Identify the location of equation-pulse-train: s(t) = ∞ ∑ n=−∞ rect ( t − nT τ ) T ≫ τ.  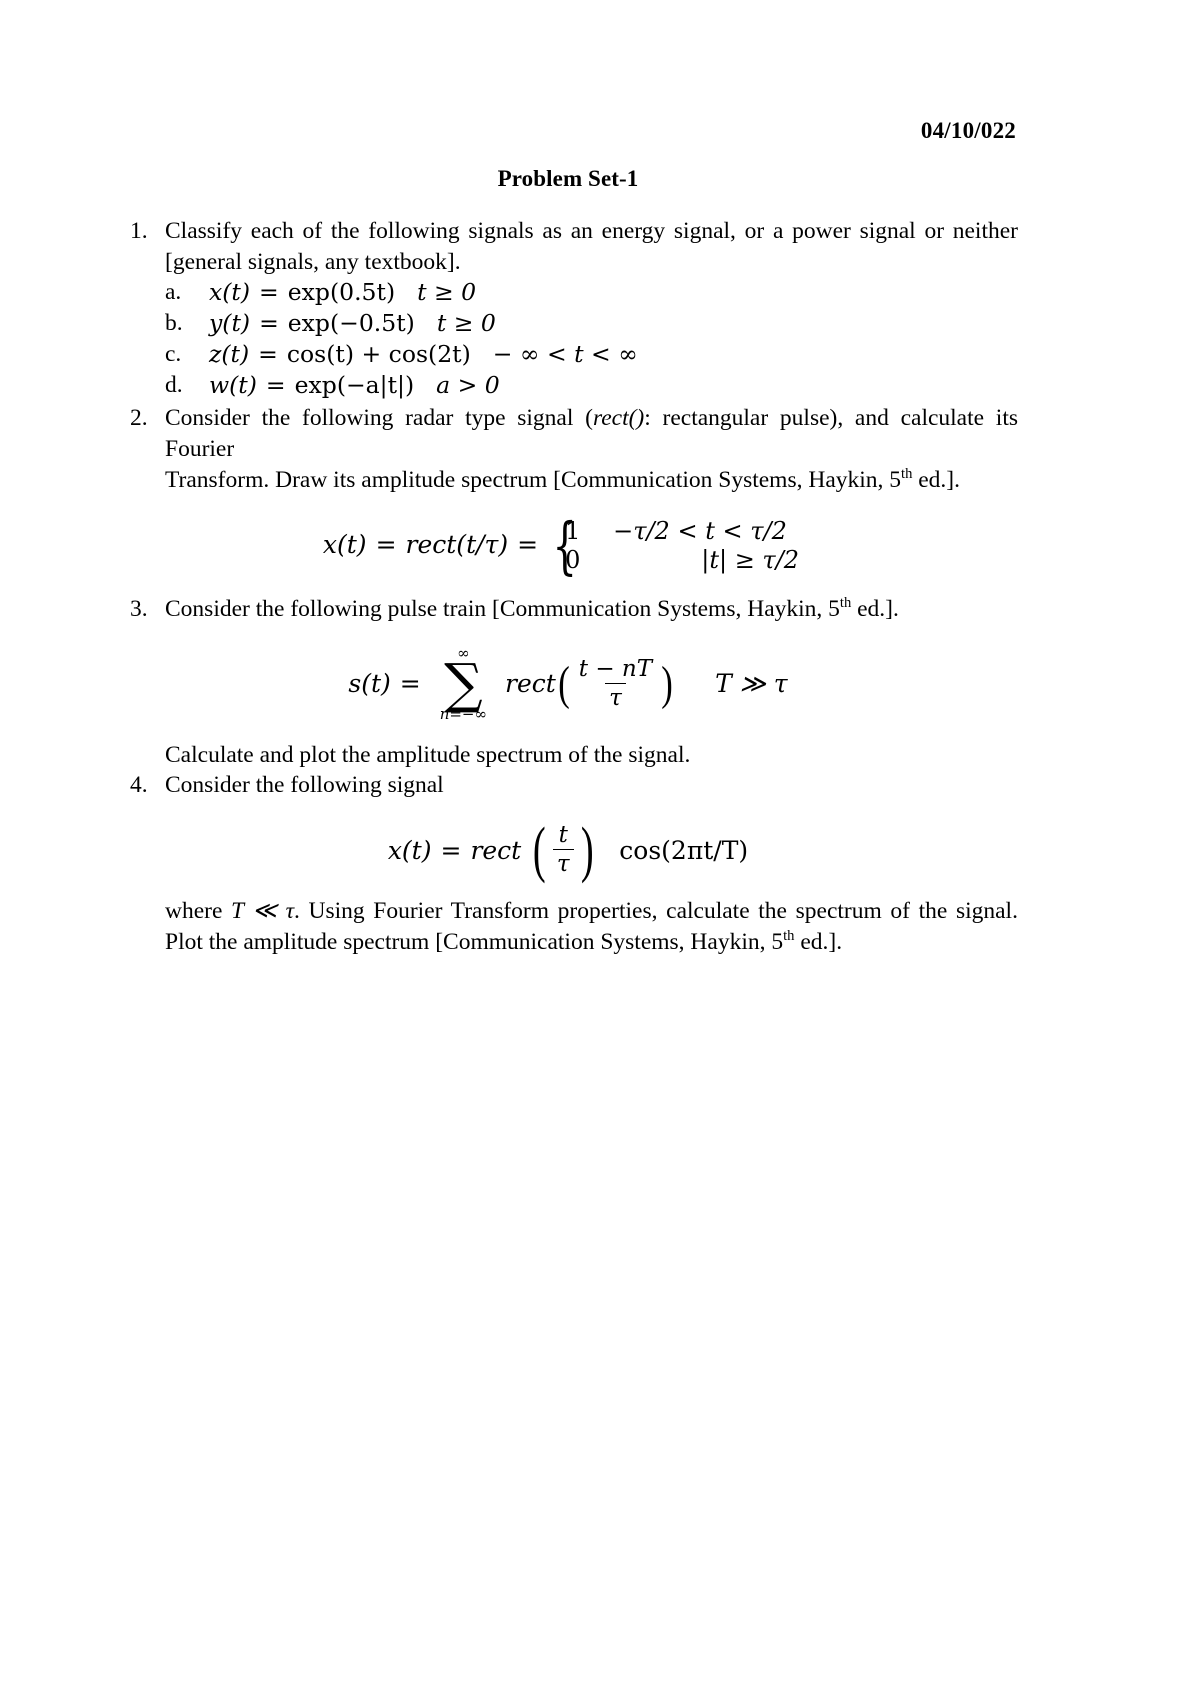
(568, 684).